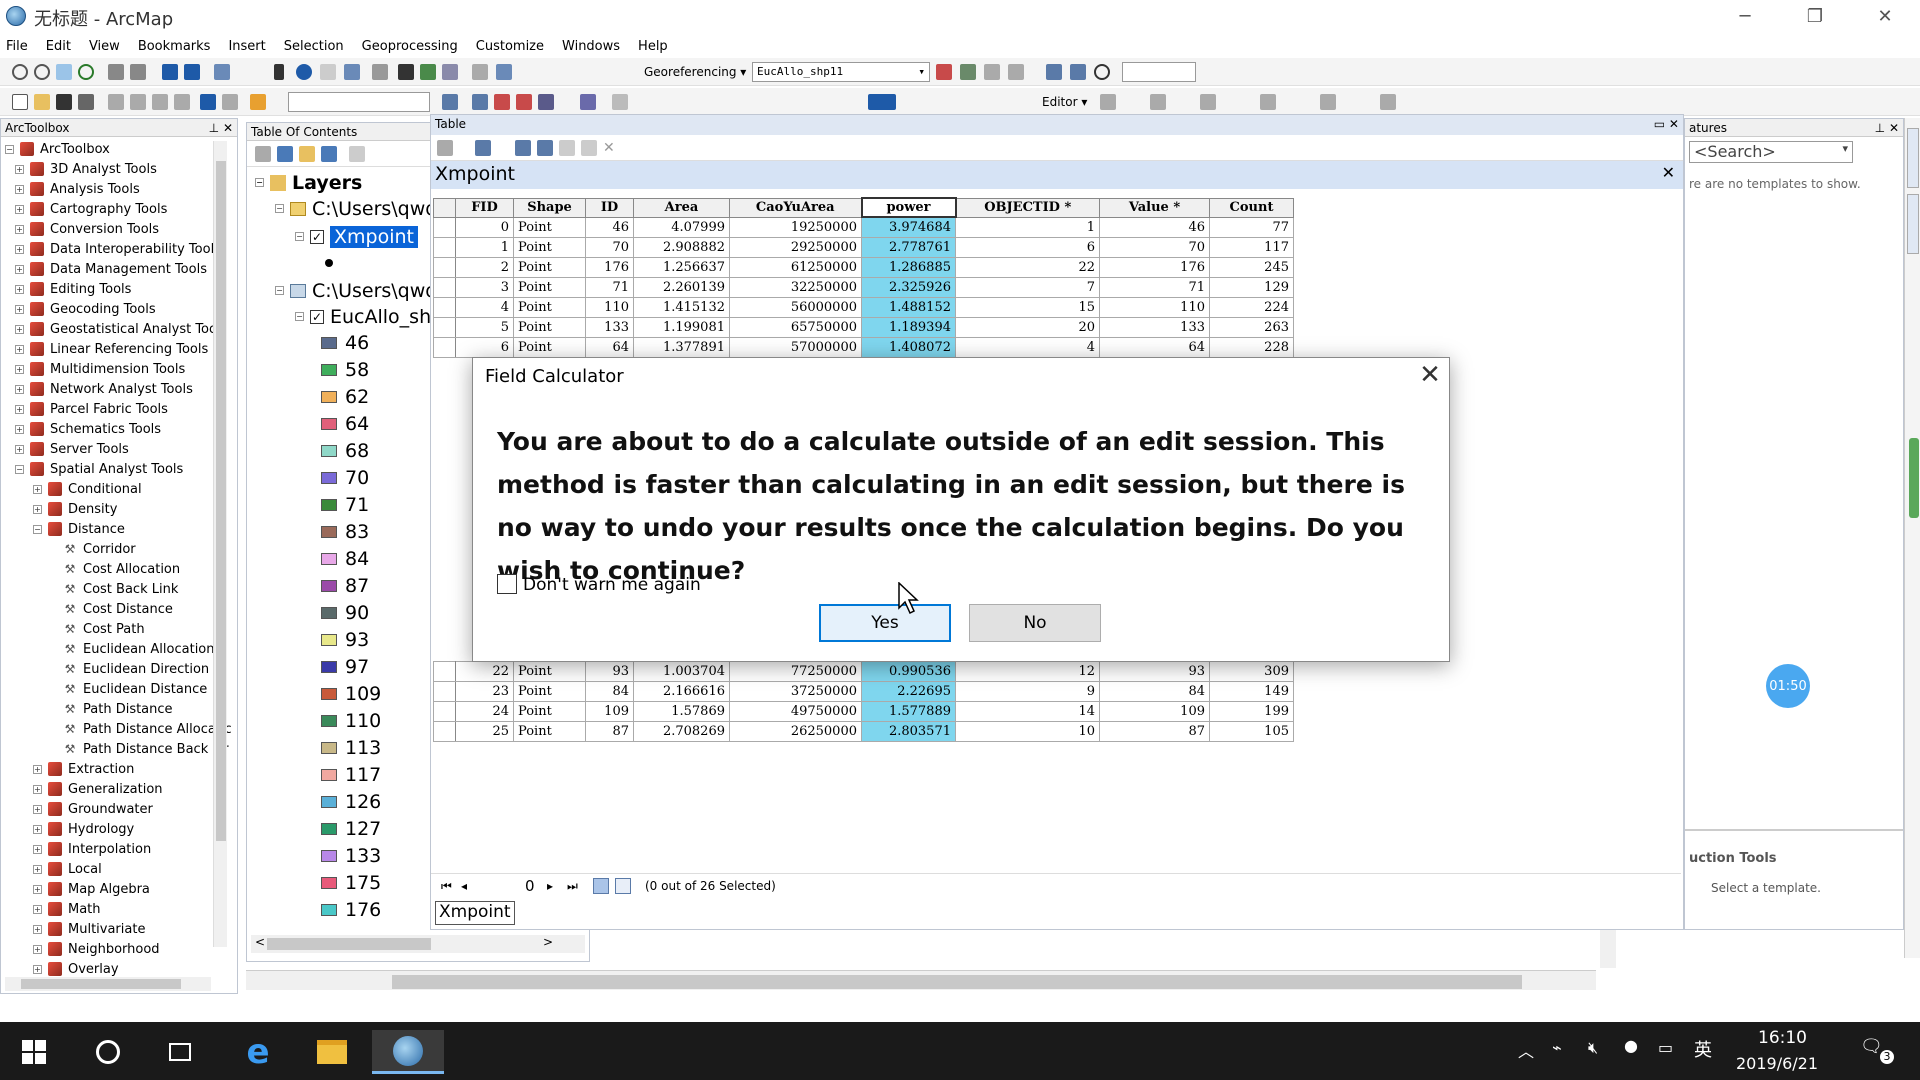 The width and height of the screenshot is (1920, 1080). Describe the element at coordinates (104, 46) in the screenshot. I see `menu-view: View` at that location.